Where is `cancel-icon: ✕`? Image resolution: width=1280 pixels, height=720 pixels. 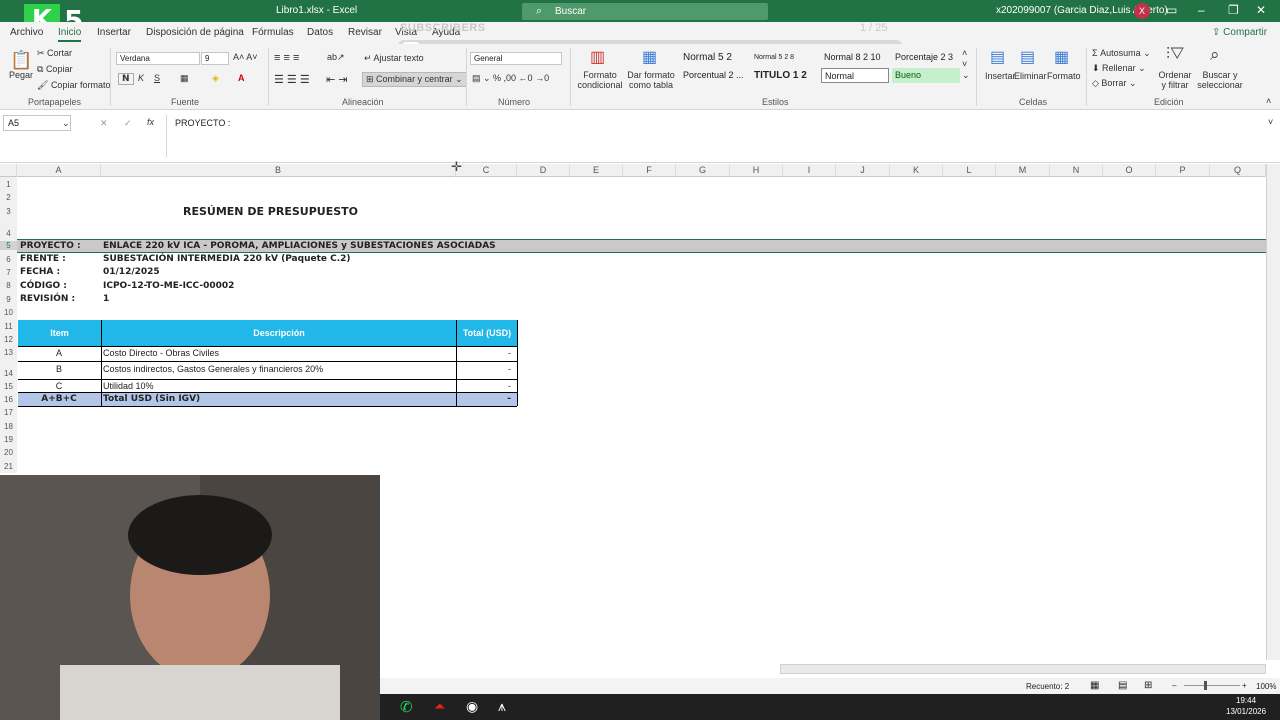 cancel-icon: ✕ is located at coordinates (104, 123).